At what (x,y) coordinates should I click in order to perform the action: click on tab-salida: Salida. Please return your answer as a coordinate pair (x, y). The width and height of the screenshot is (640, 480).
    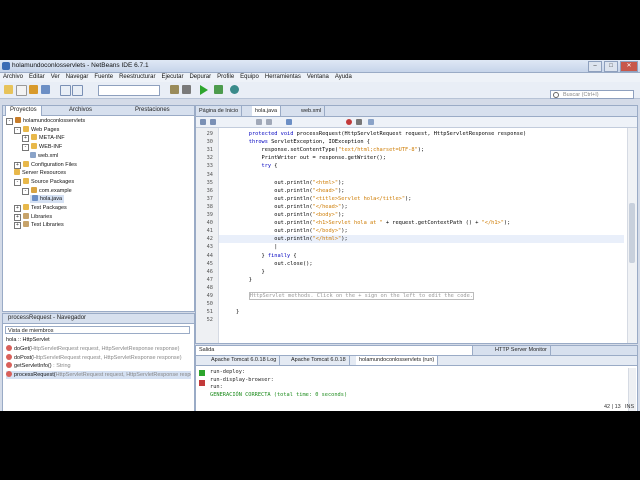
    Looking at the image, I should click on (334, 350).